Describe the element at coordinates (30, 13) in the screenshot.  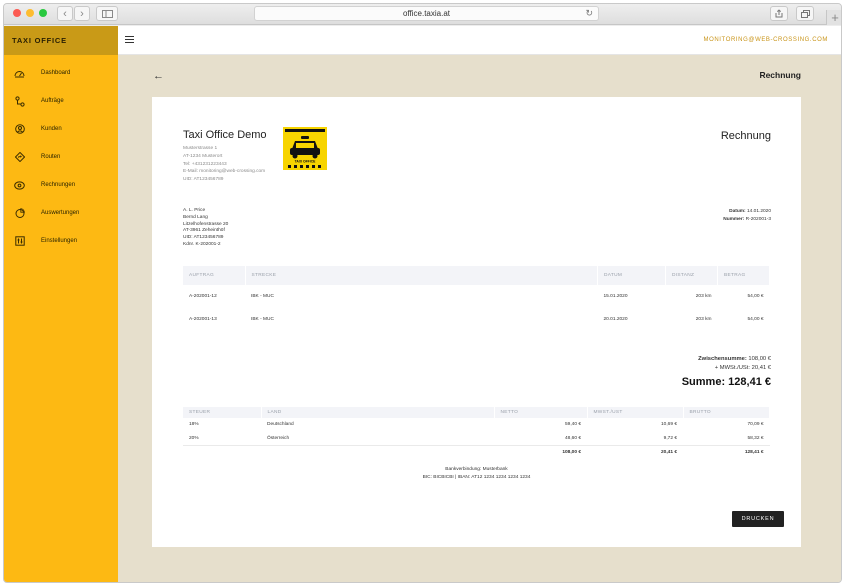
I see `minimize-window-button` at that location.